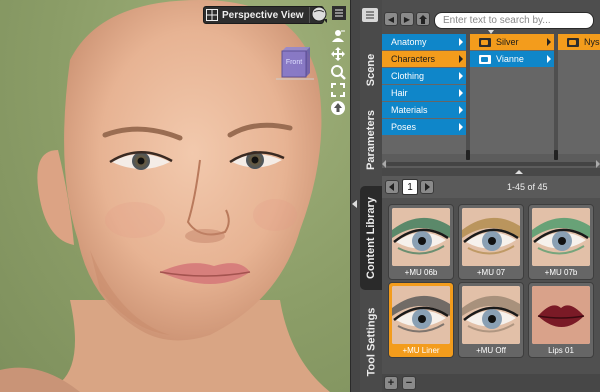  I want to click on pan-icon, so click(338, 54).